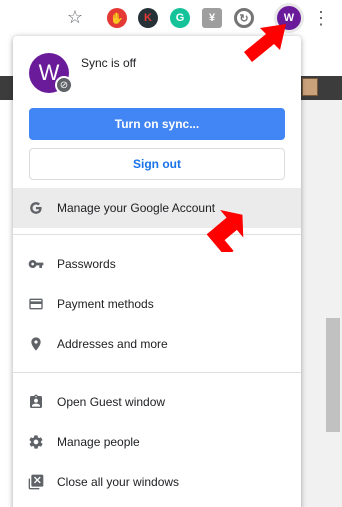 The image size is (342, 507). I want to click on gear-icon, so click(36, 442).